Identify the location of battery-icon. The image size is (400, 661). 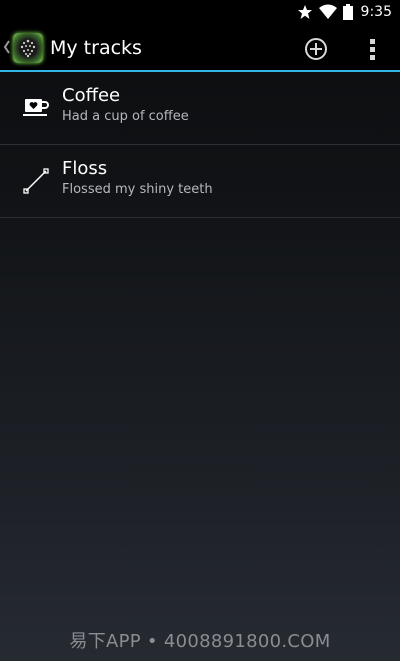
(347, 12).